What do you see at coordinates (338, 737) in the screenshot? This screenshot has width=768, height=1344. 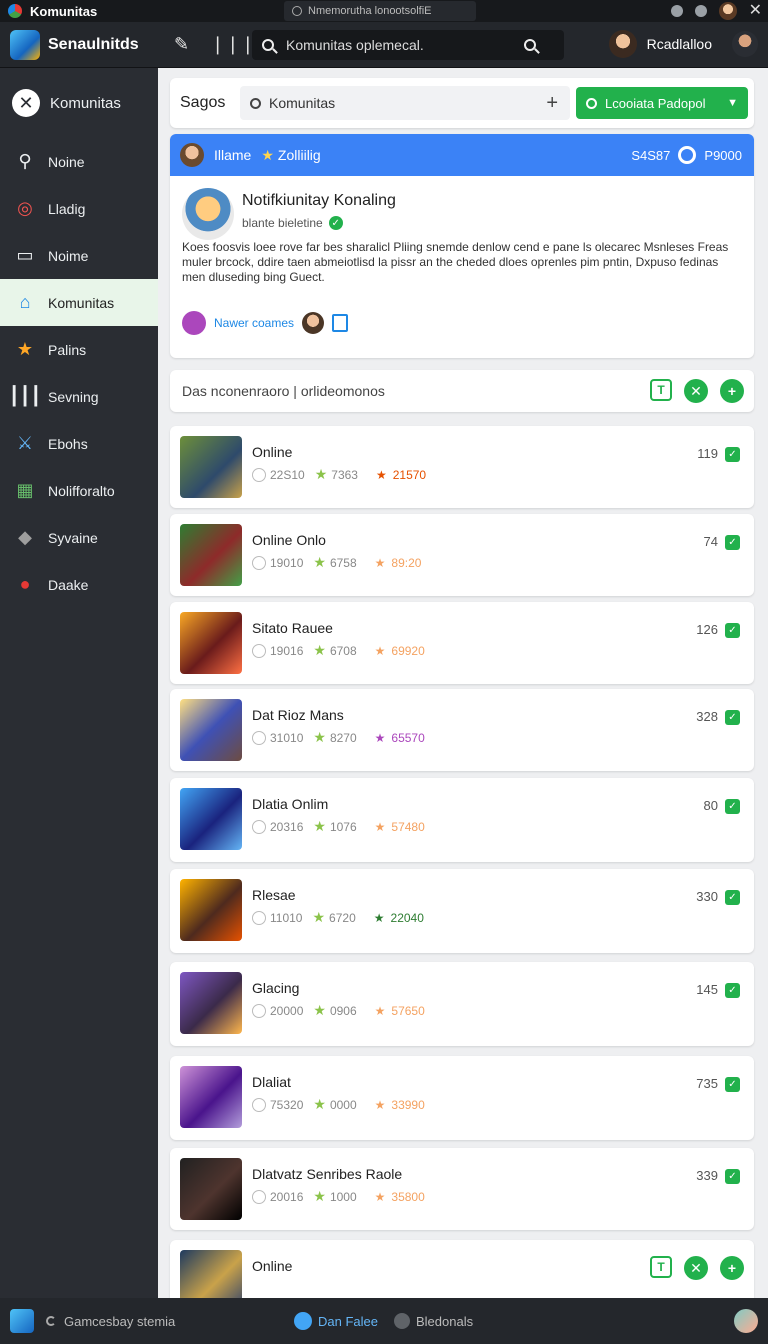 I see `game-meta: 31010 ★ 8270 ★ 65570` at bounding box center [338, 737].